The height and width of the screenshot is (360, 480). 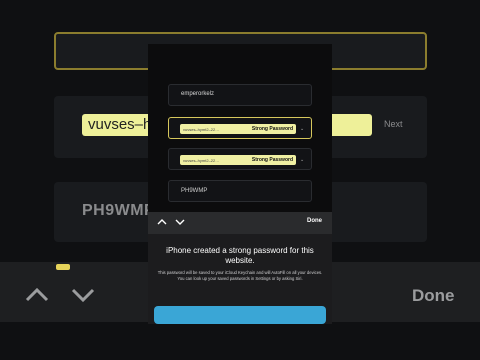 I want to click on password-options-chevron-icon: ⌄, so click(x=302, y=129).